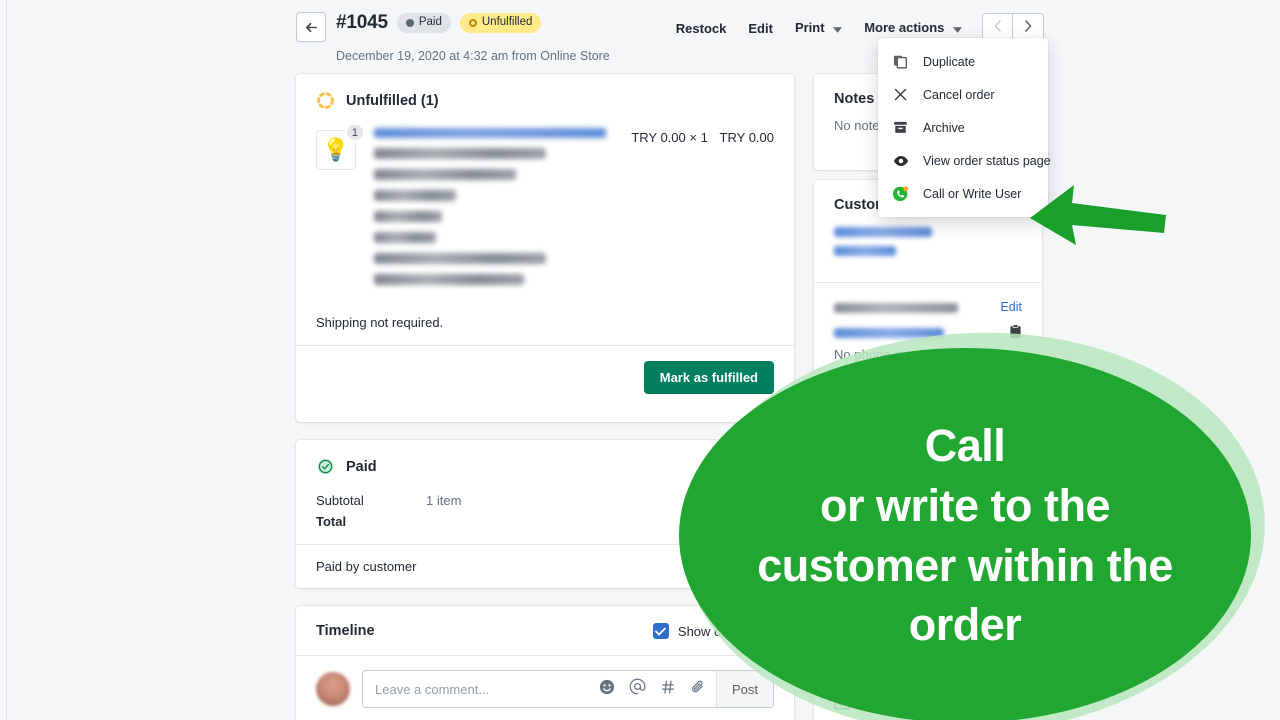  Describe the element at coordinates (668, 689) in the screenshot. I see `hashtag-icon` at that location.